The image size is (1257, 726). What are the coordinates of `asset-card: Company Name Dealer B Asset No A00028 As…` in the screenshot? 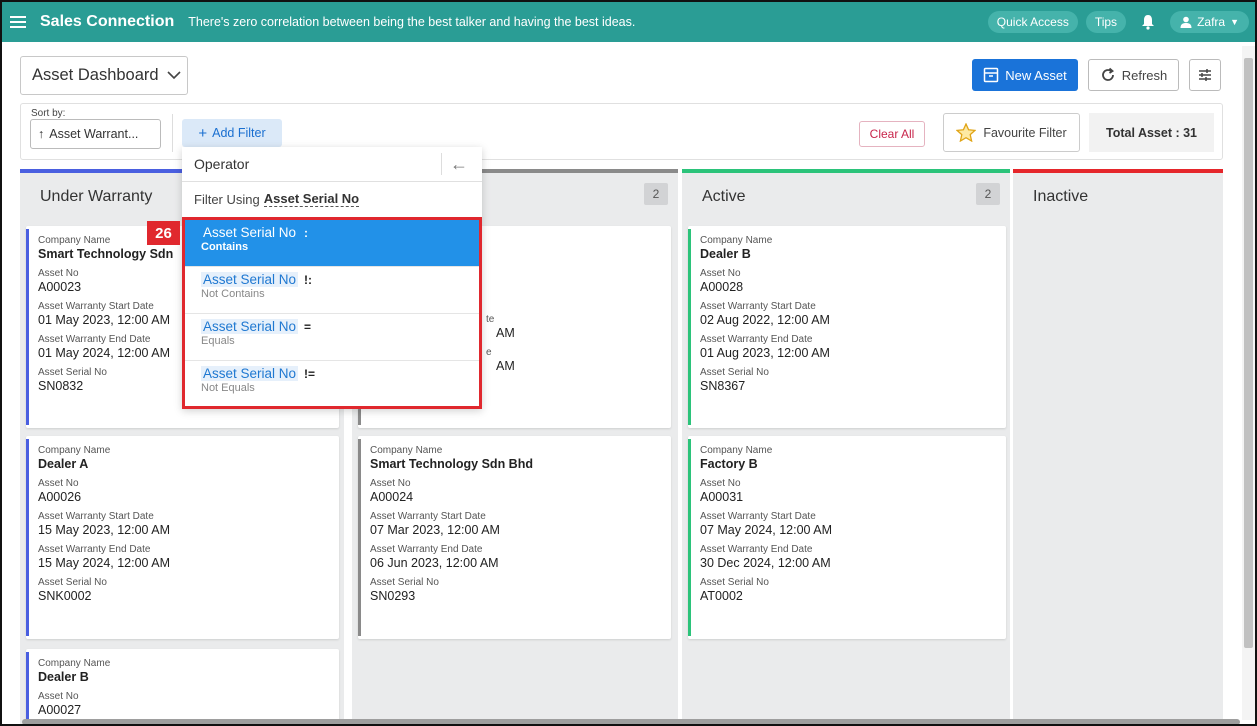 It's located at (847, 327).